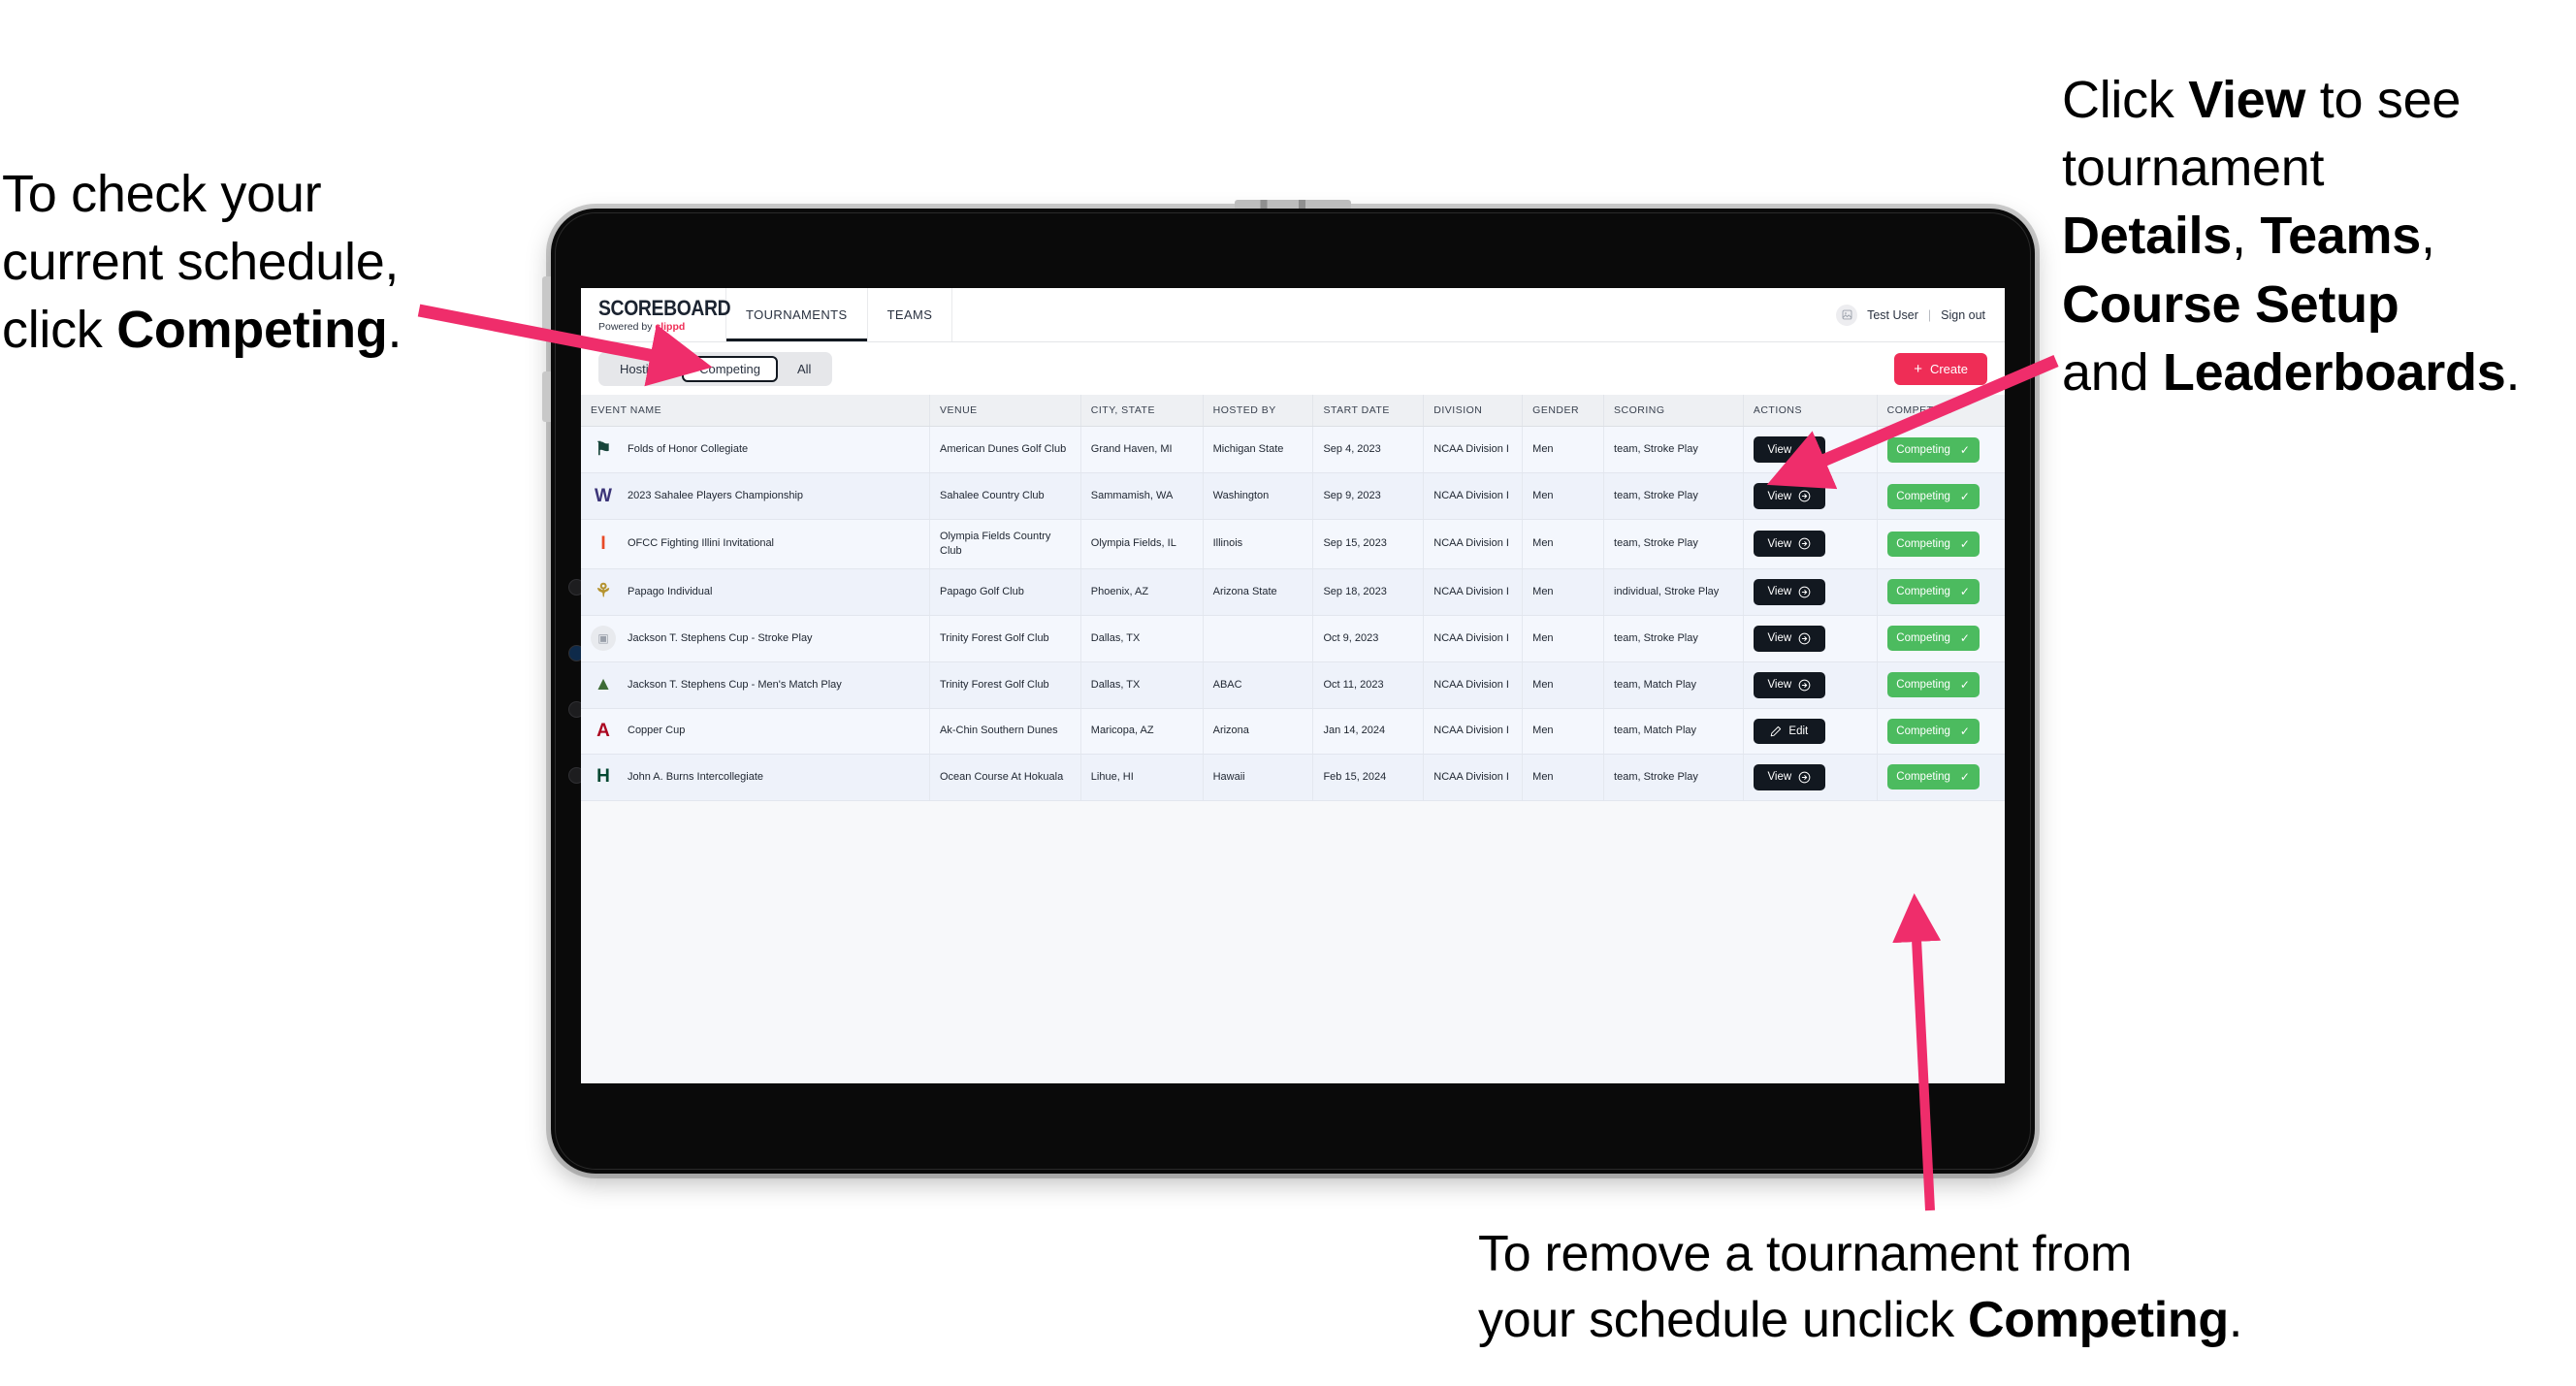 The height and width of the screenshot is (1386, 2576). What do you see at coordinates (1789, 731) in the screenshot?
I see `edit-button: Edit` at bounding box center [1789, 731].